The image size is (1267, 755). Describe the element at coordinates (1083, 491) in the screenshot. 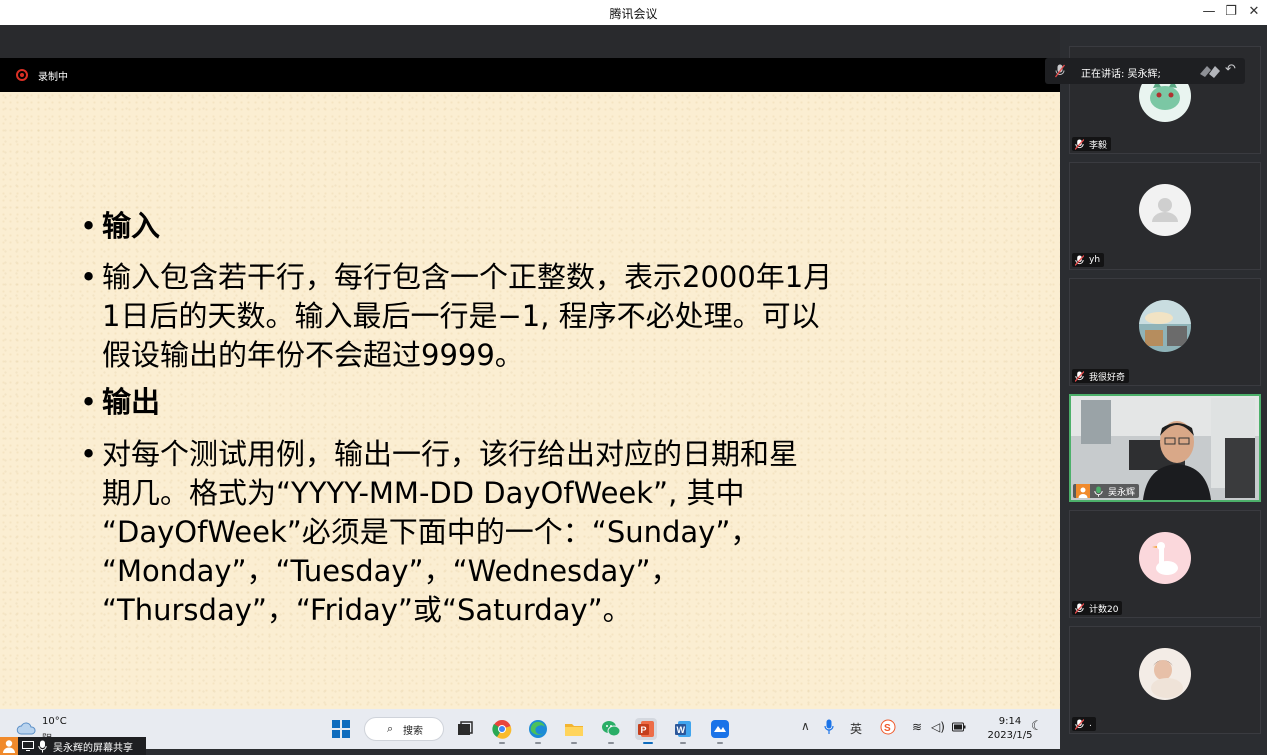

I see `host-badge-icon` at that location.